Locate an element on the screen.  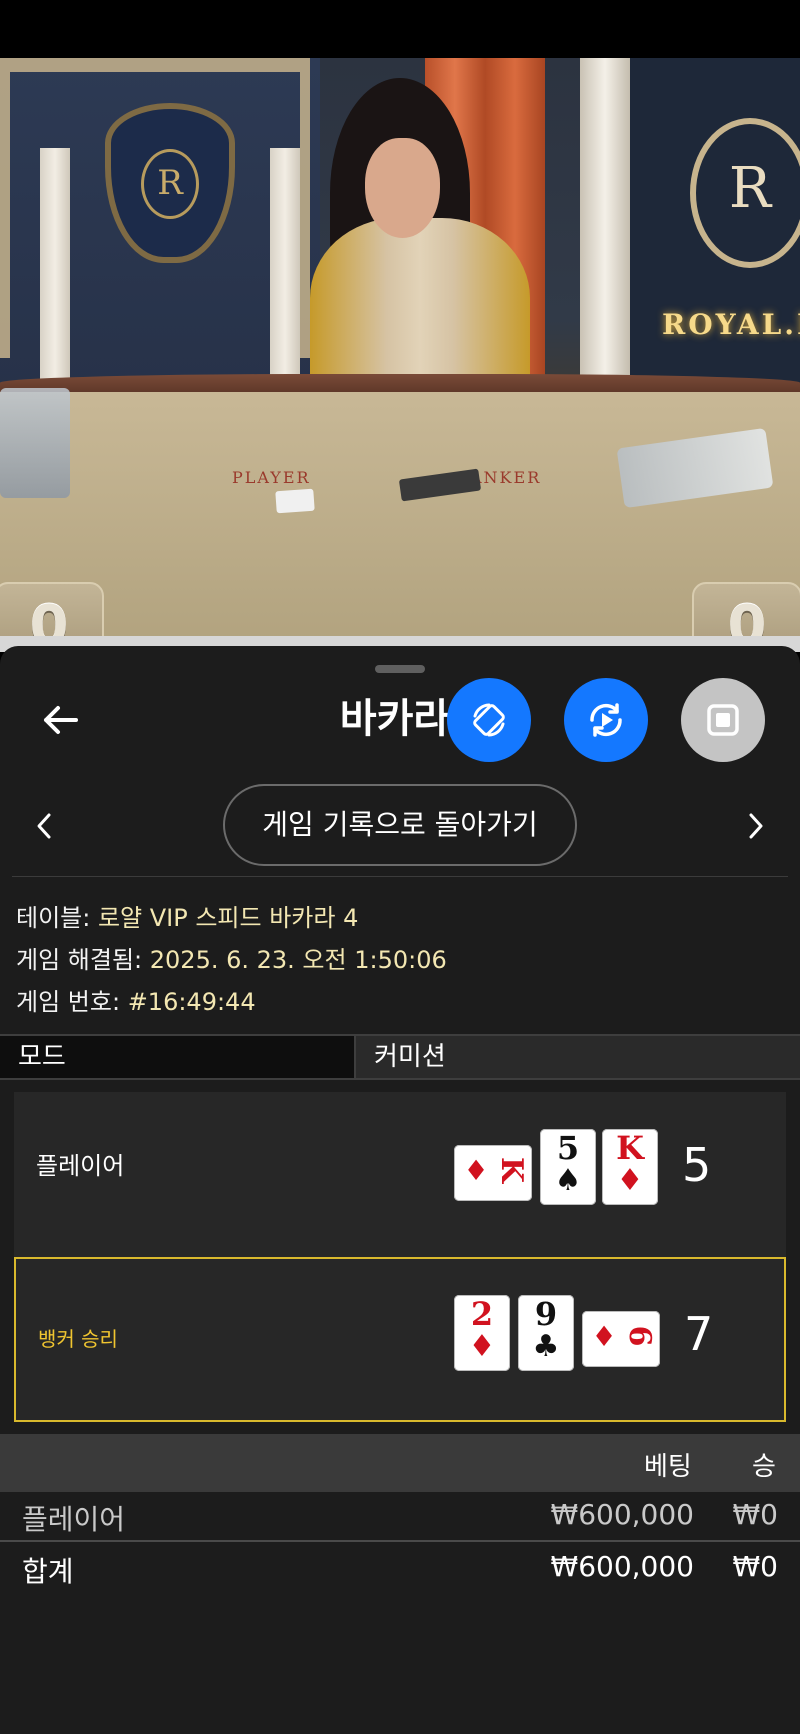
chevron-left-icon is located at coordinates (44, 826).